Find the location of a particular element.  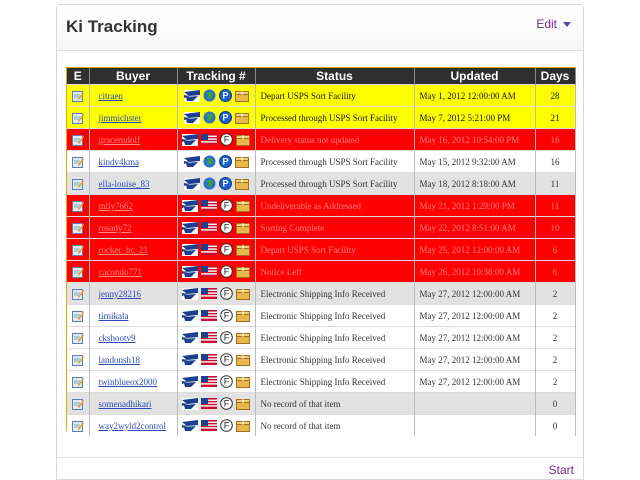

globe-icon is located at coordinates (209, 95).